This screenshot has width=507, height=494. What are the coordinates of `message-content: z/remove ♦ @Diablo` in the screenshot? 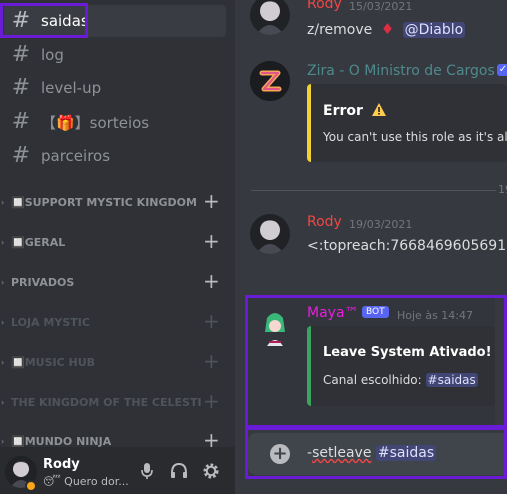 It's located at (386, 29).